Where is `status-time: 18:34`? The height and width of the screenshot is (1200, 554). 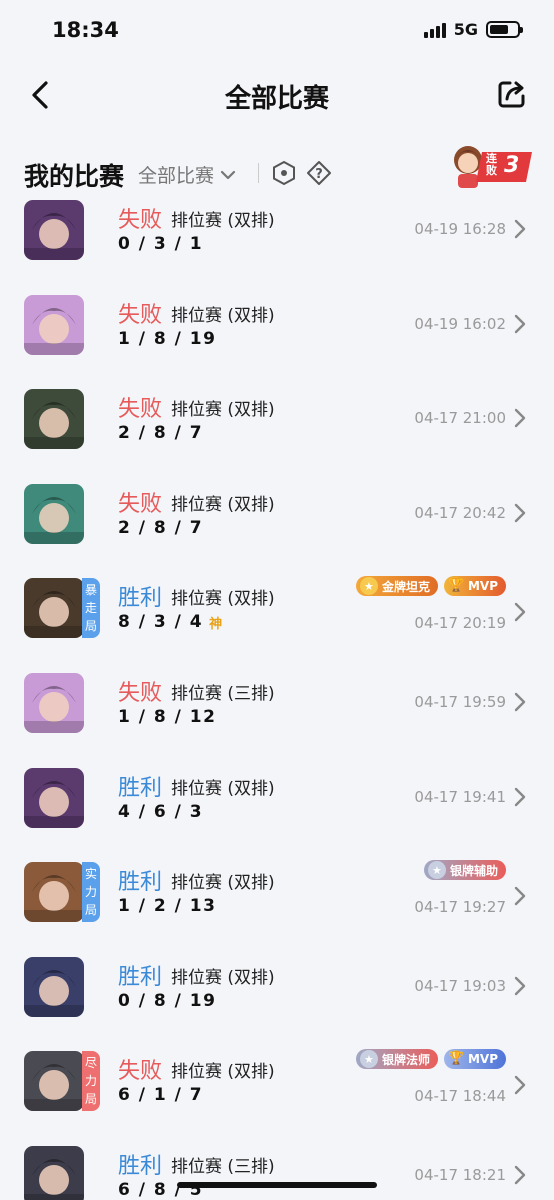 status-time: 18:34 is located at coordinates (85, 30).